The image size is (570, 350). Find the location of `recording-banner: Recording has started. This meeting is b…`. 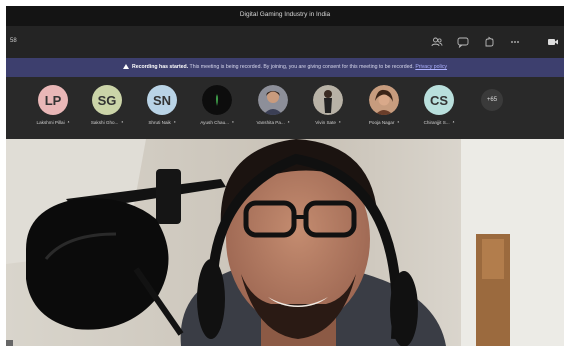

recording-banner: Recording has started. This meeting is b… is located at coordinates (285, 67).